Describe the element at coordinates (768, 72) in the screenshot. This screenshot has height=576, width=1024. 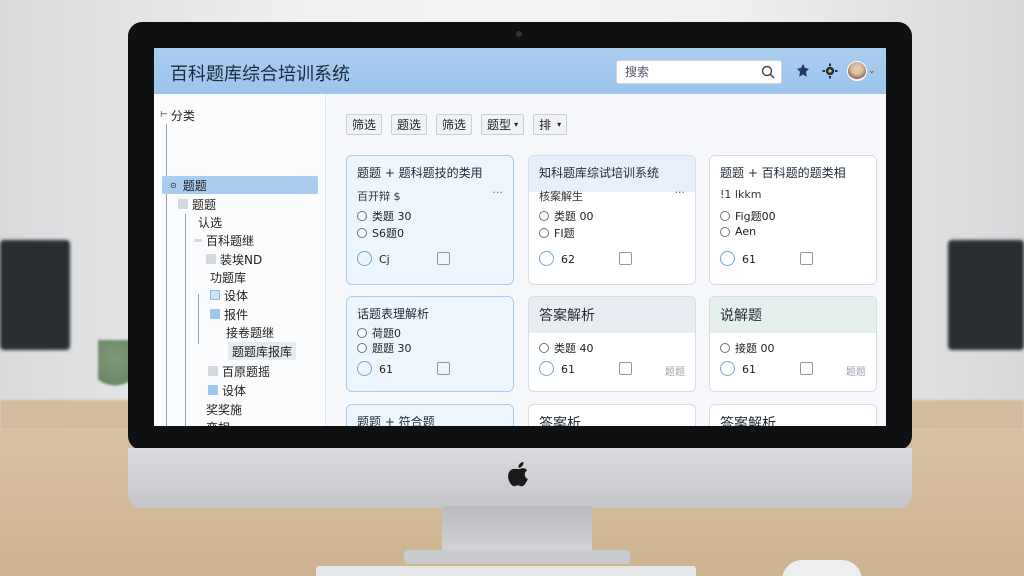
I see `search-icon` at that location.